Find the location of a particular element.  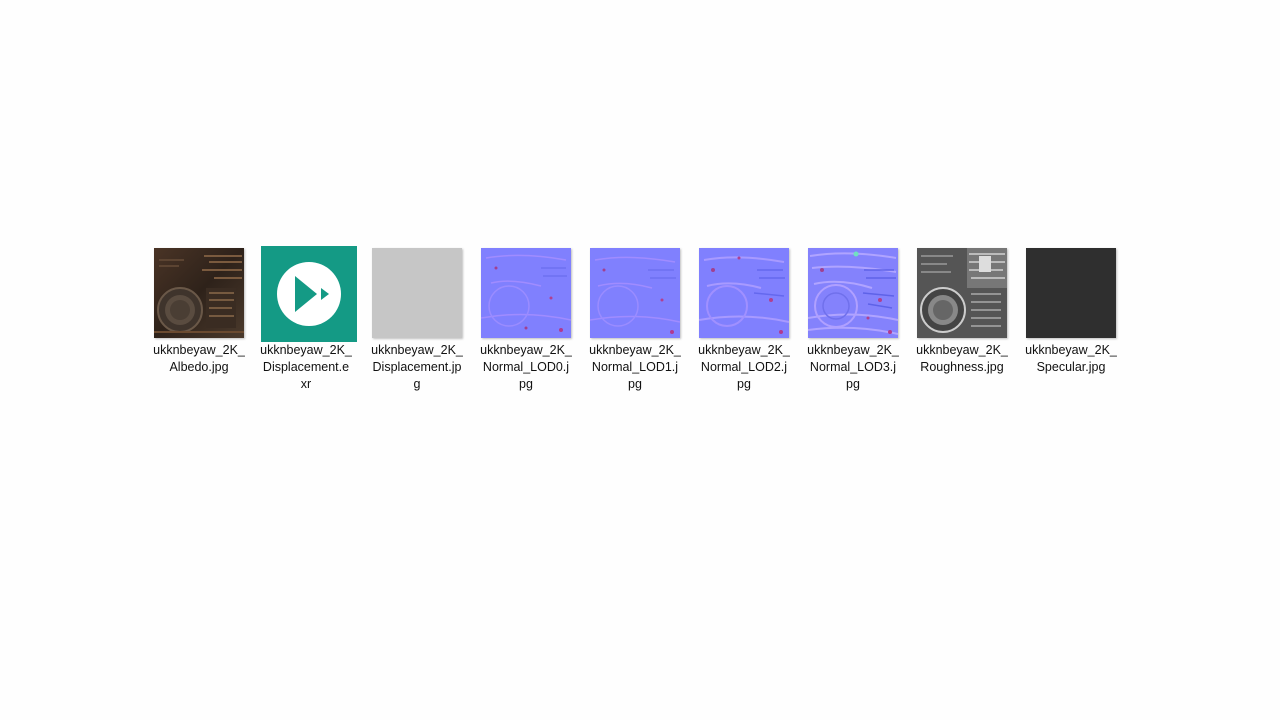

file-name: ukknbeyaw_2K_ Displacement.jp g is located at coordinates (417, 367).